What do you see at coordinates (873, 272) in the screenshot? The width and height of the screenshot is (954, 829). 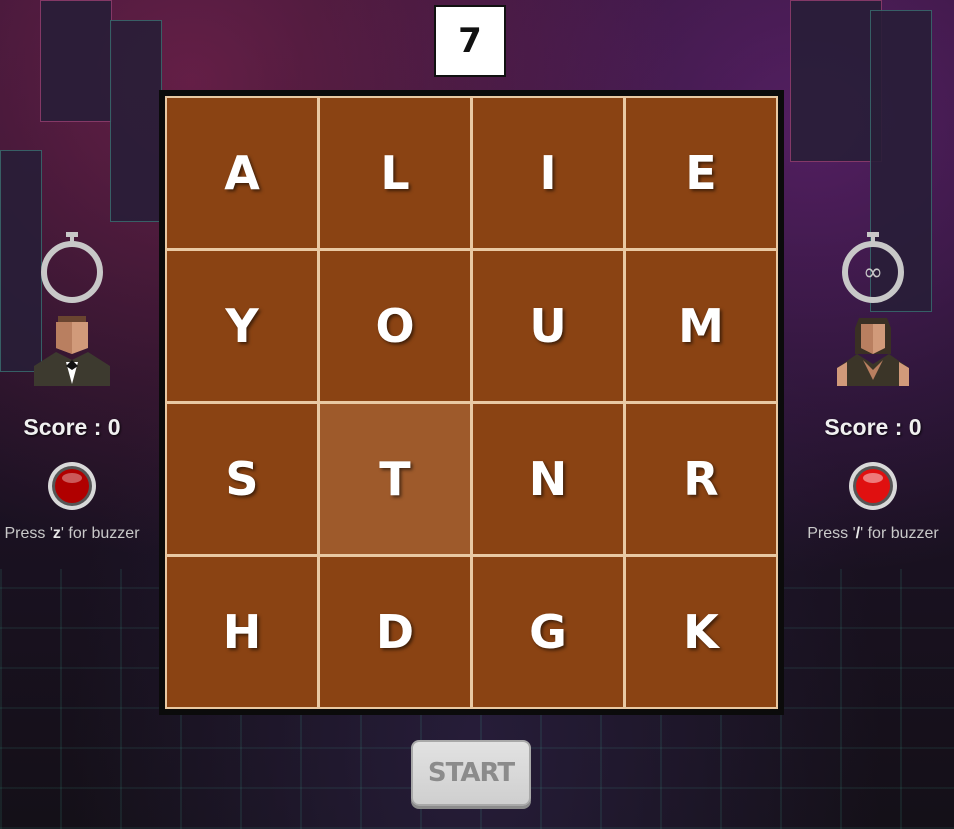 I see `infinity-symbol: ∞` at bounding box center [873, 272].